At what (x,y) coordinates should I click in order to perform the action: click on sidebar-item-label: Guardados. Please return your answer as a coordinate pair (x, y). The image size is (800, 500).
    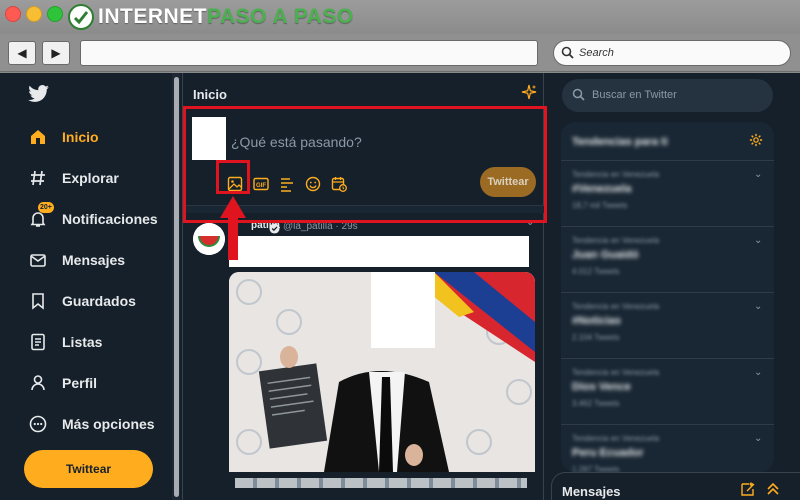
    Looking at the image, I should click on (99, 301).